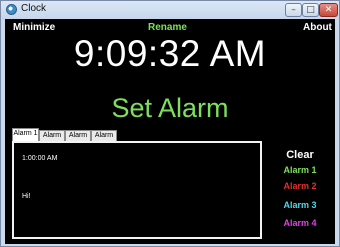 This screenshot has width=340, height=247. What do you see at coordinates (170, 10) in the screenshot?
I see `title-bar: Clock – □ ✕` at bounding box center [170, 10].